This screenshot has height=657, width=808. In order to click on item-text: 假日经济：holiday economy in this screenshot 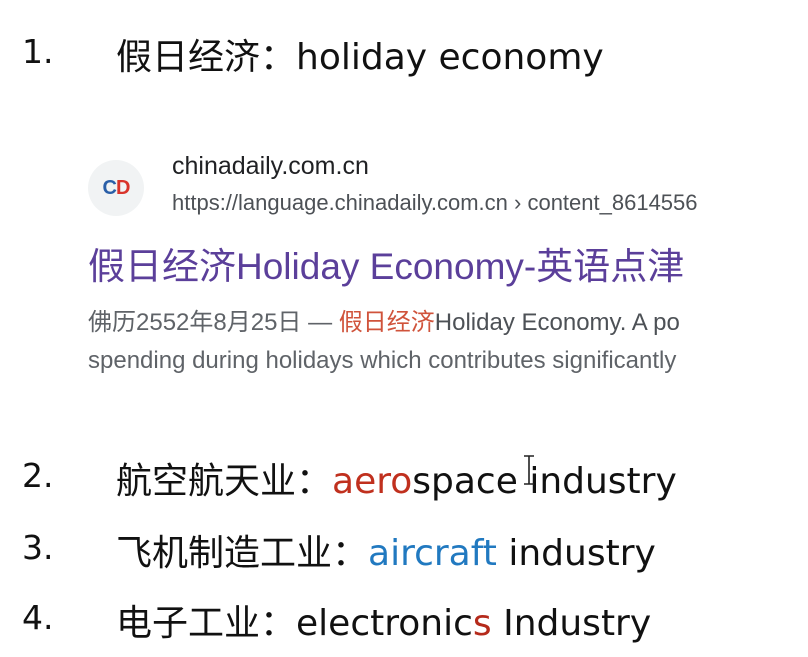, I will do `click(360, 54)`.